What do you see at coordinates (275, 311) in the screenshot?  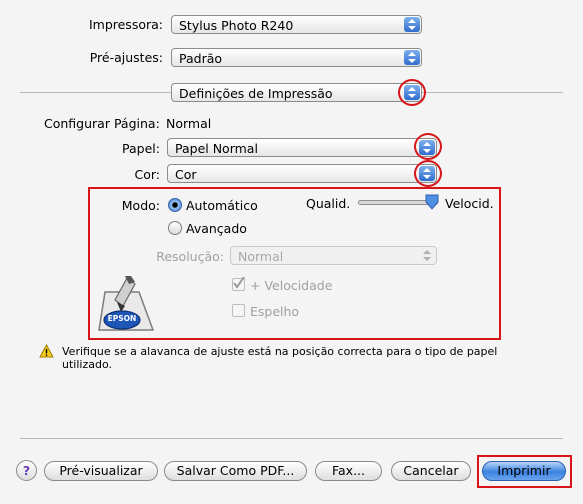 I see `mirror-label: Espelho` at bounding box center [275, 311].